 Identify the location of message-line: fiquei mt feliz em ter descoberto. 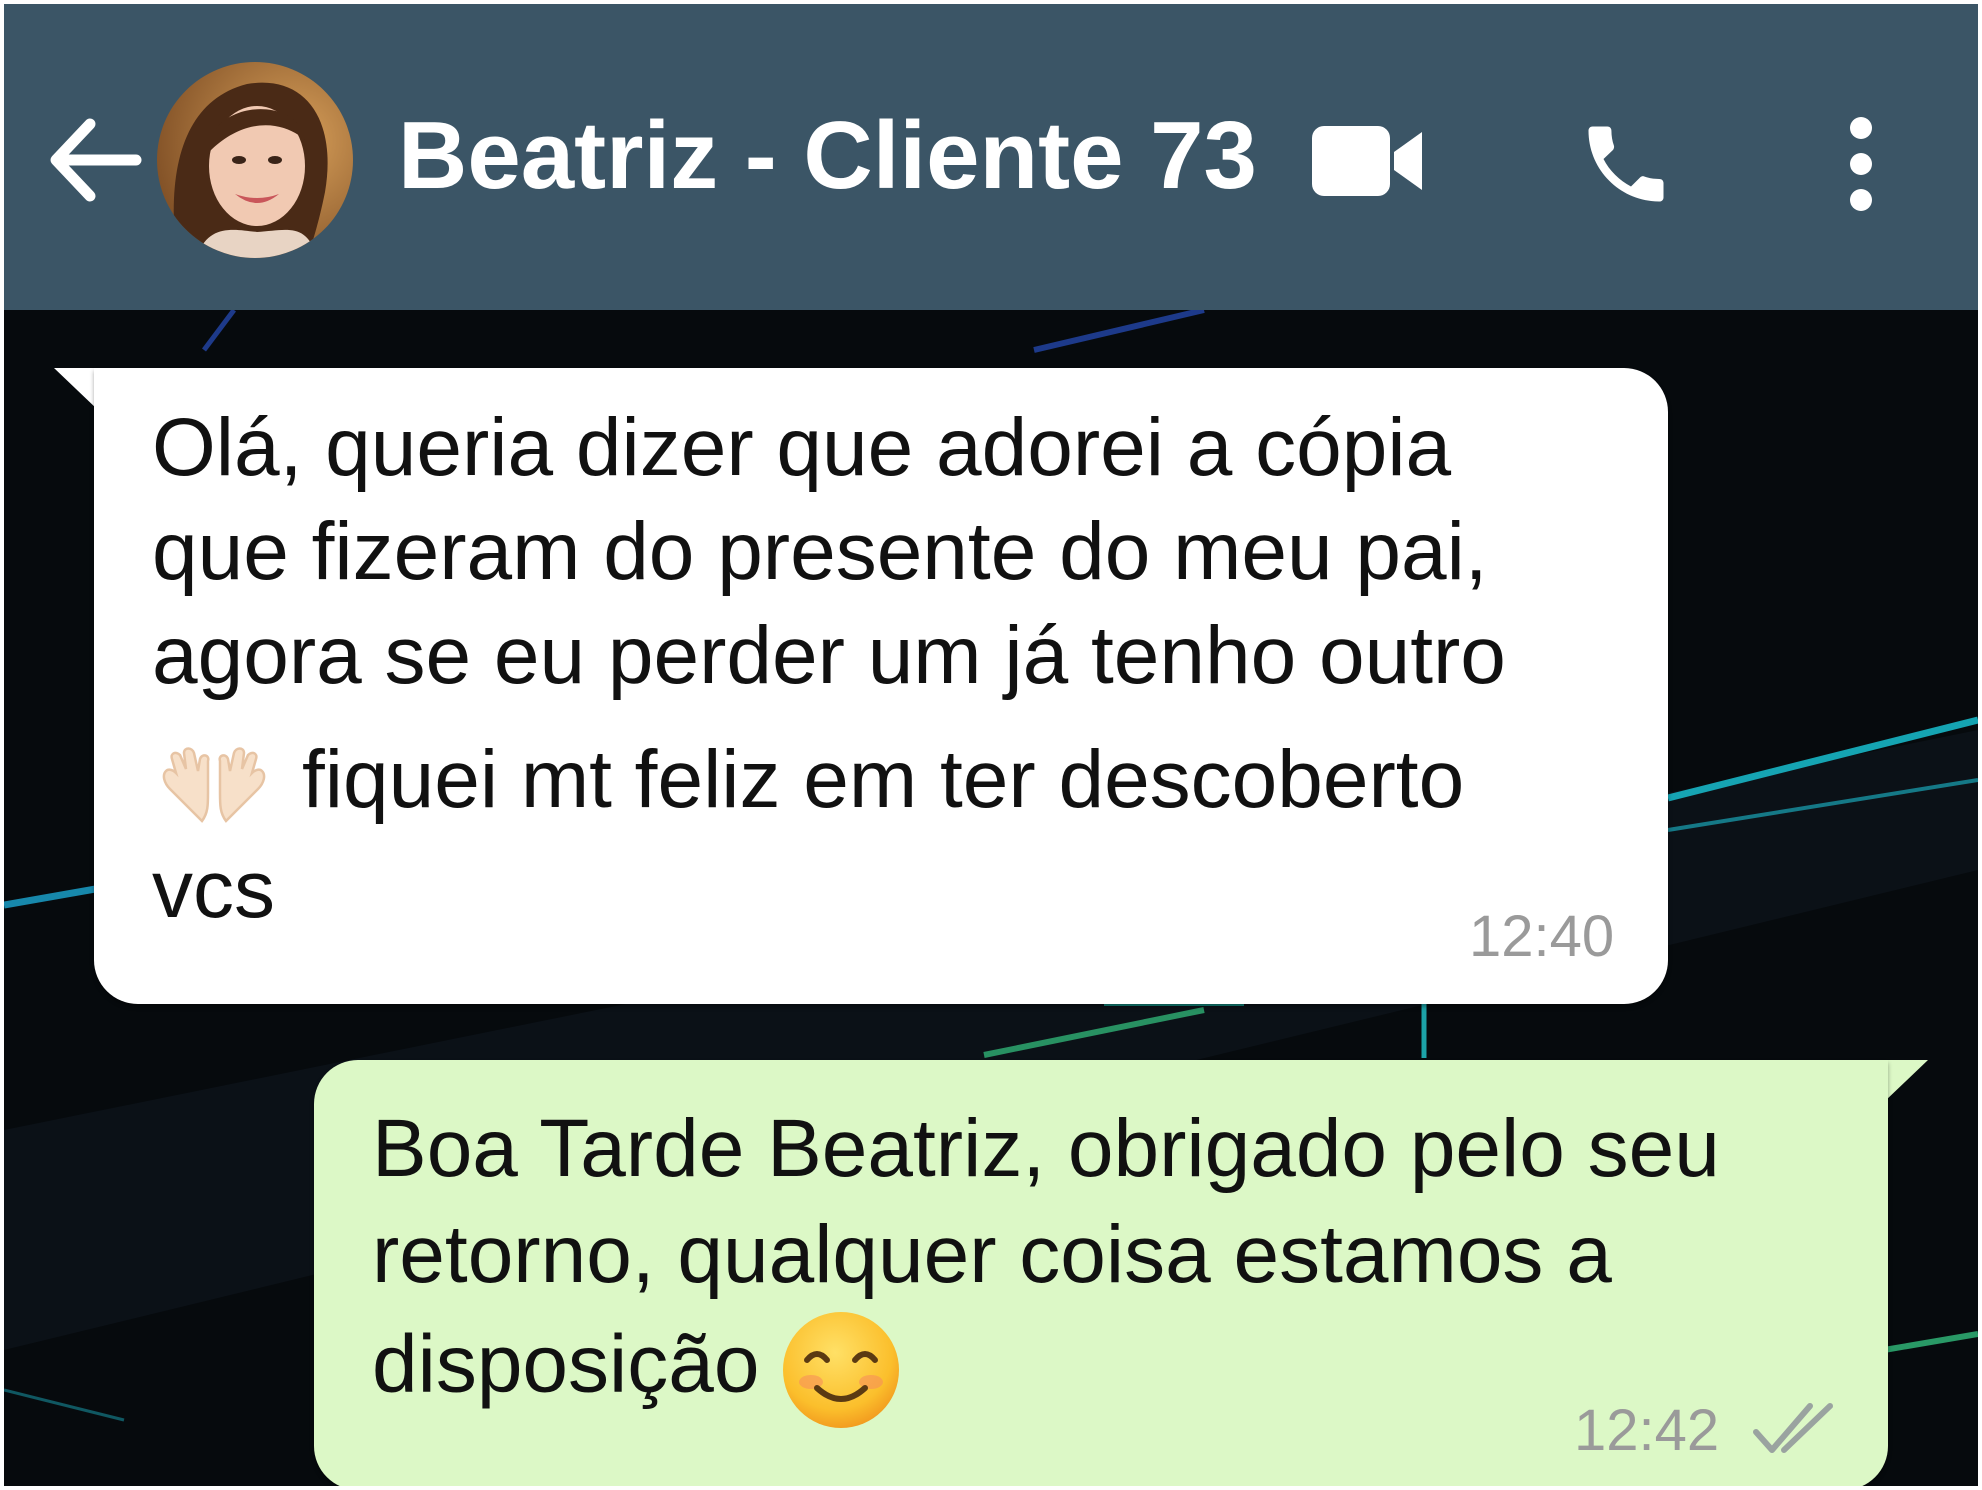
(883, 779).